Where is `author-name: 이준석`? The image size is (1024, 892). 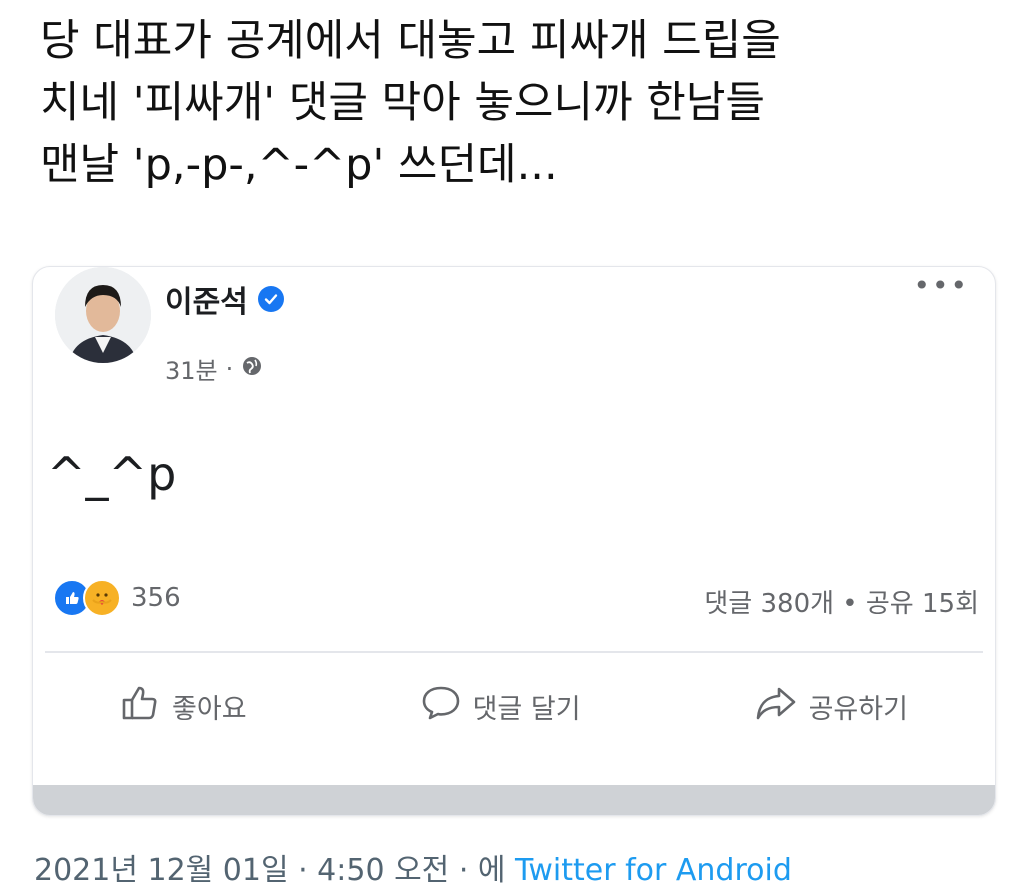 author-name: 이준석 is located at coordinates (206, 302).